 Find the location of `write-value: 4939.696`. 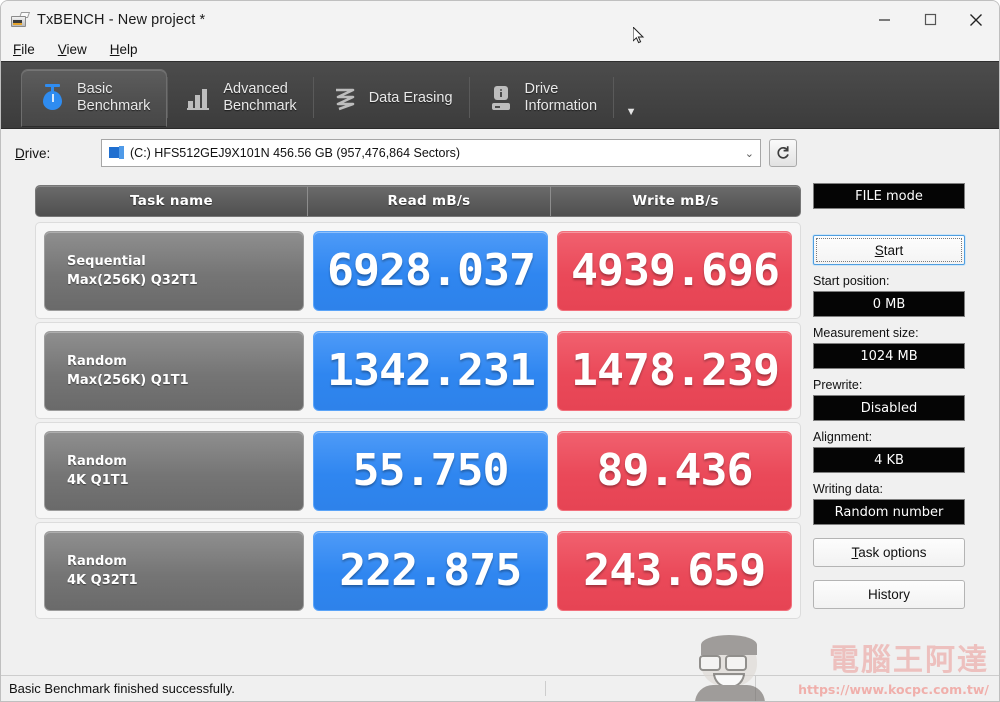

write-value: 4939.696 is located at coordinates (674, 270).